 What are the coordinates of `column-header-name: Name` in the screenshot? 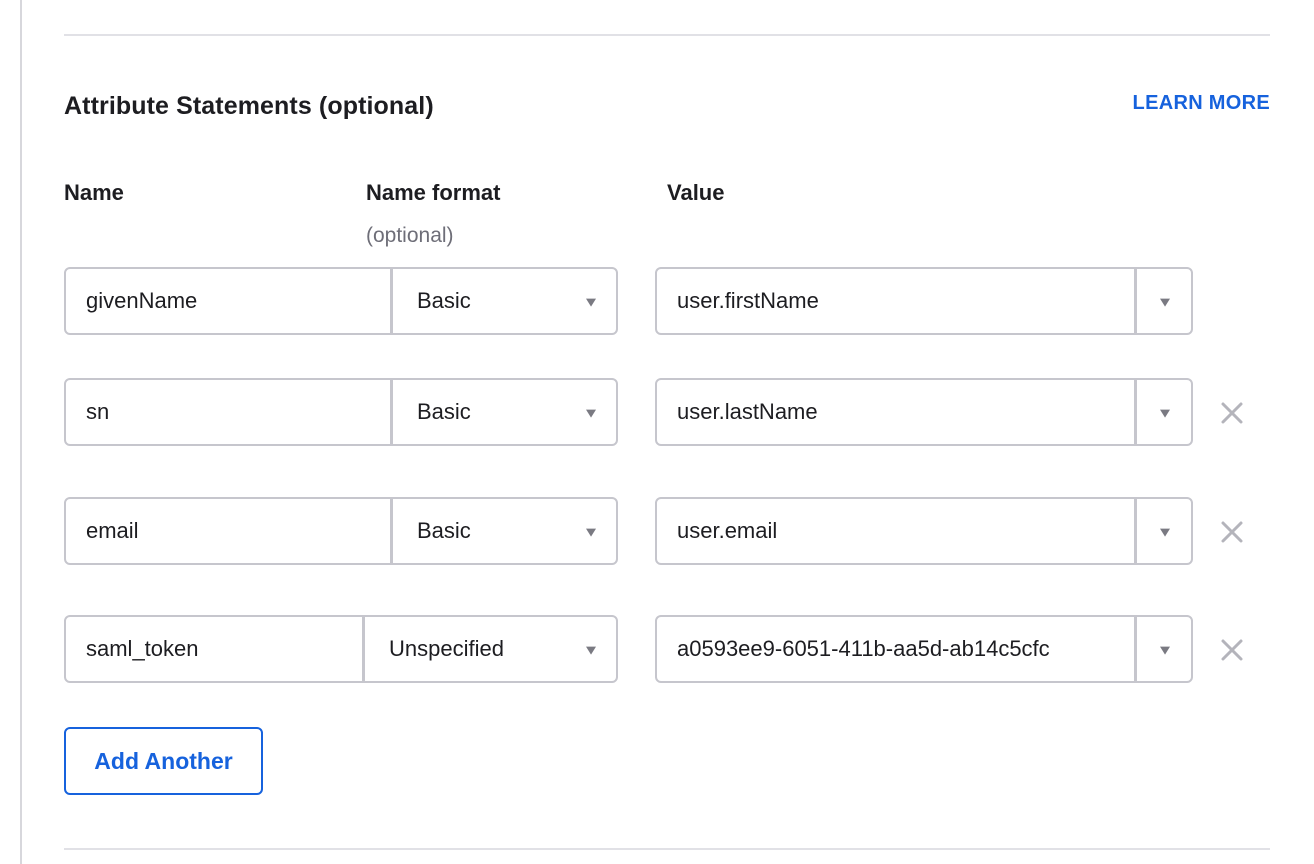 It's located at (94, 192).